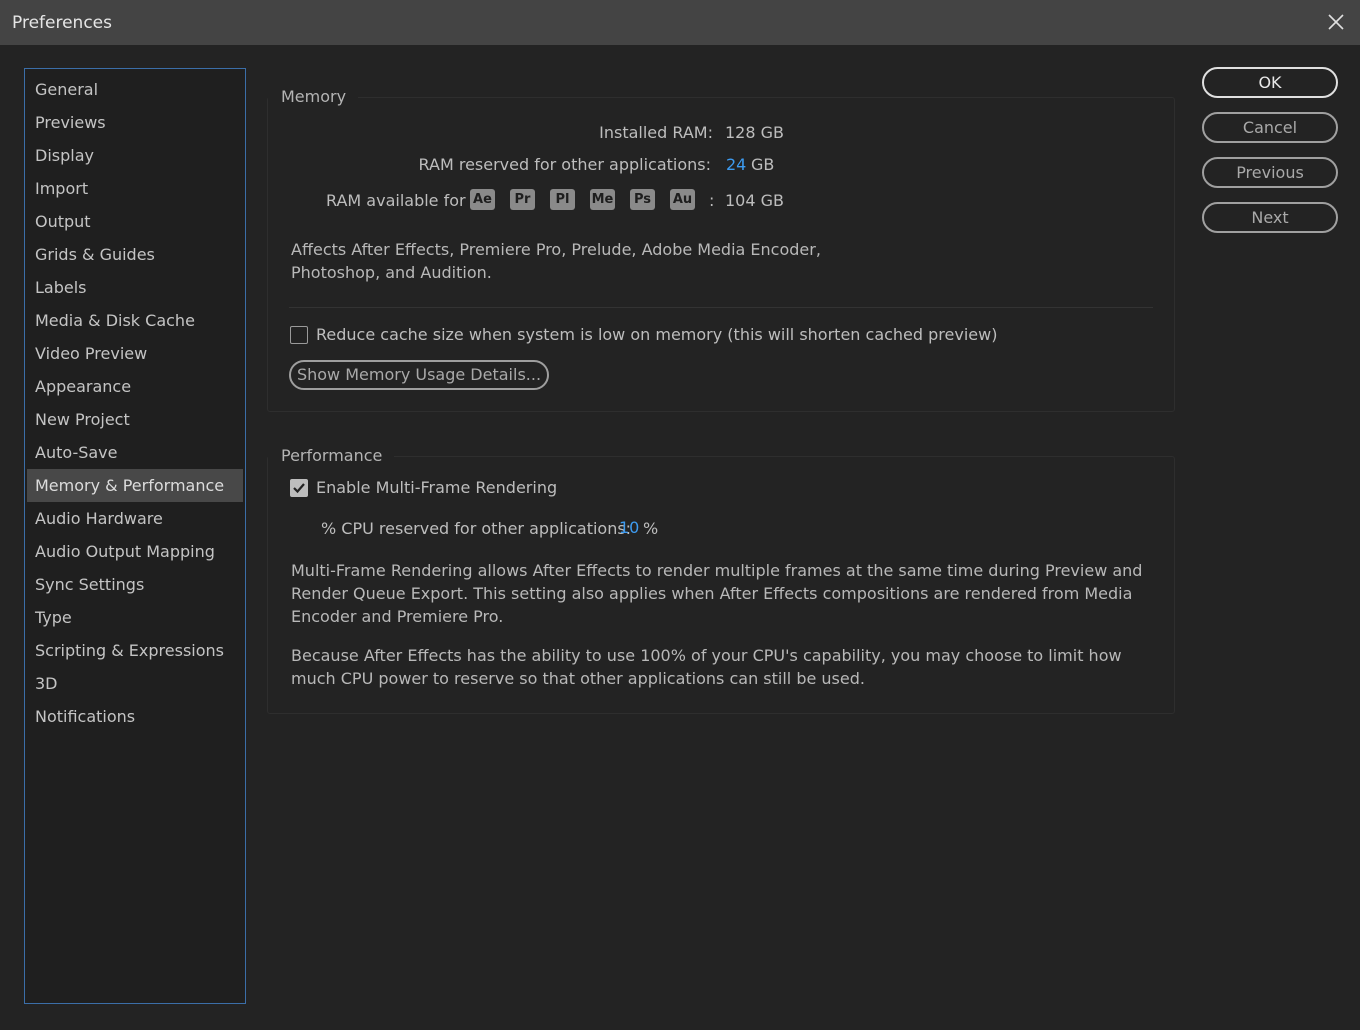  Describe the element at coordinates (135, 188) in the screenshot. I see `sidebar-item-import: Import` at that location.